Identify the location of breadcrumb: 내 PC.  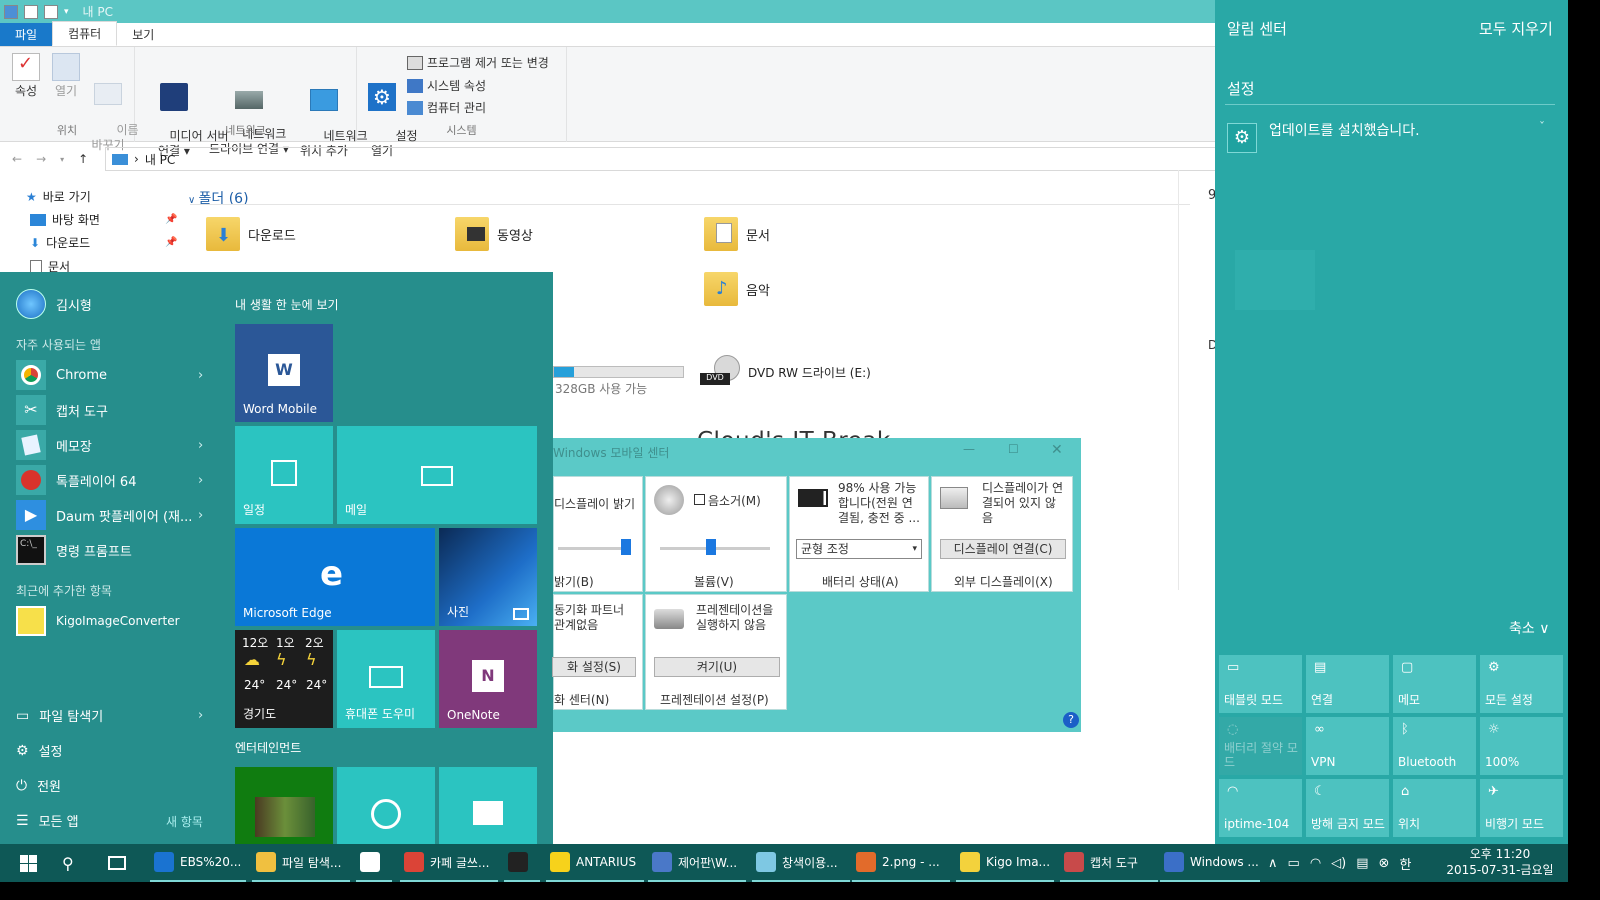
(160, 159).